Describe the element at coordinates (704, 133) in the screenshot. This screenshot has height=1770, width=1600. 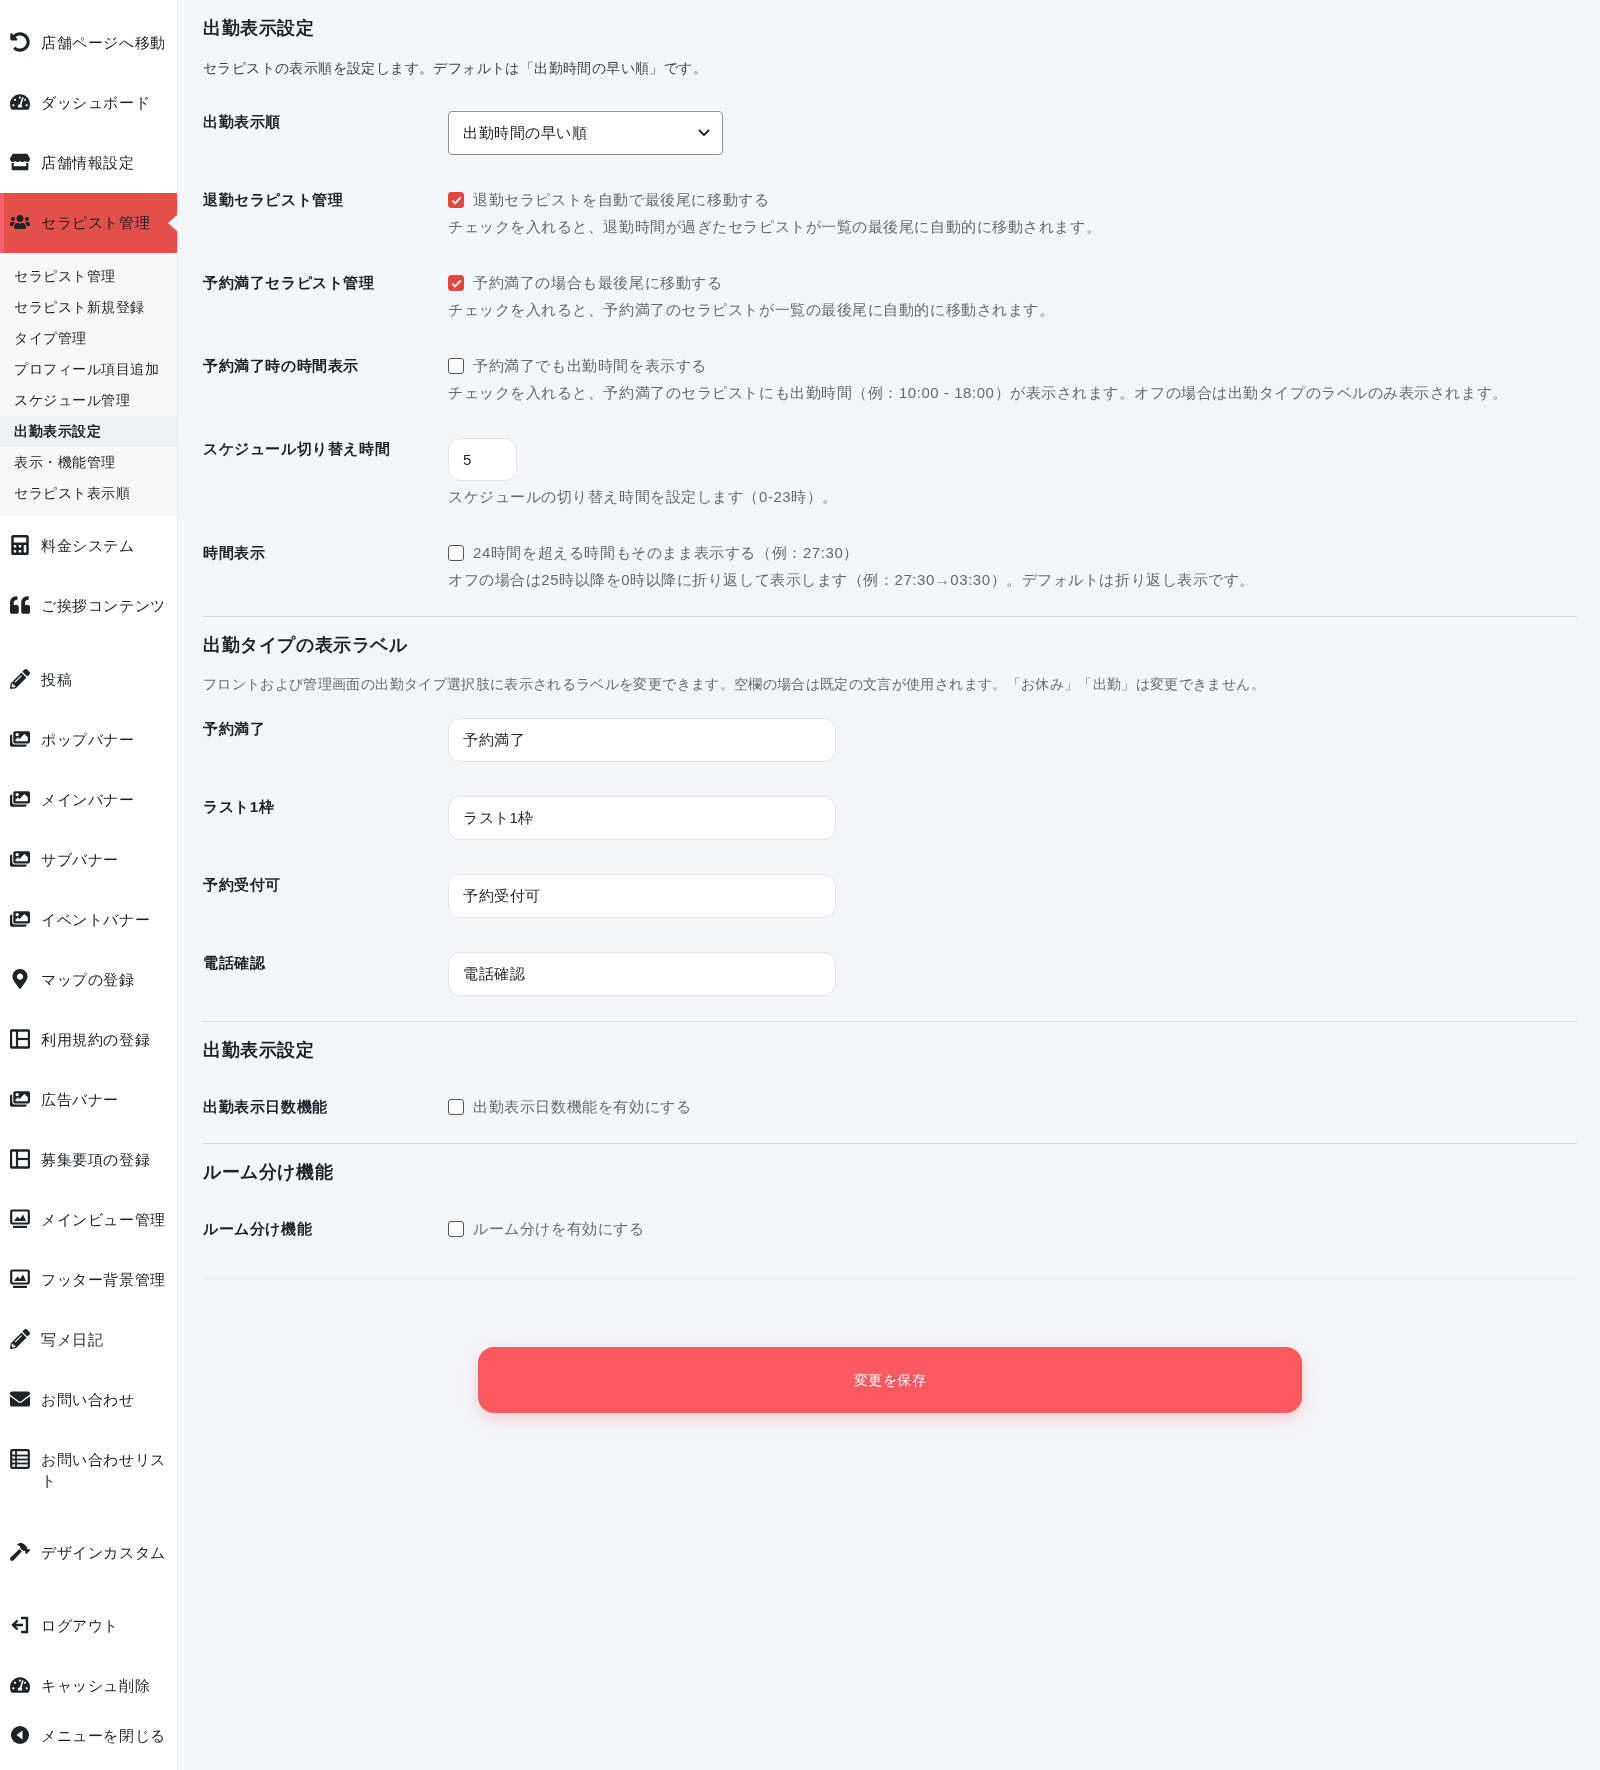
I see `chevron-down-icon` at that location.